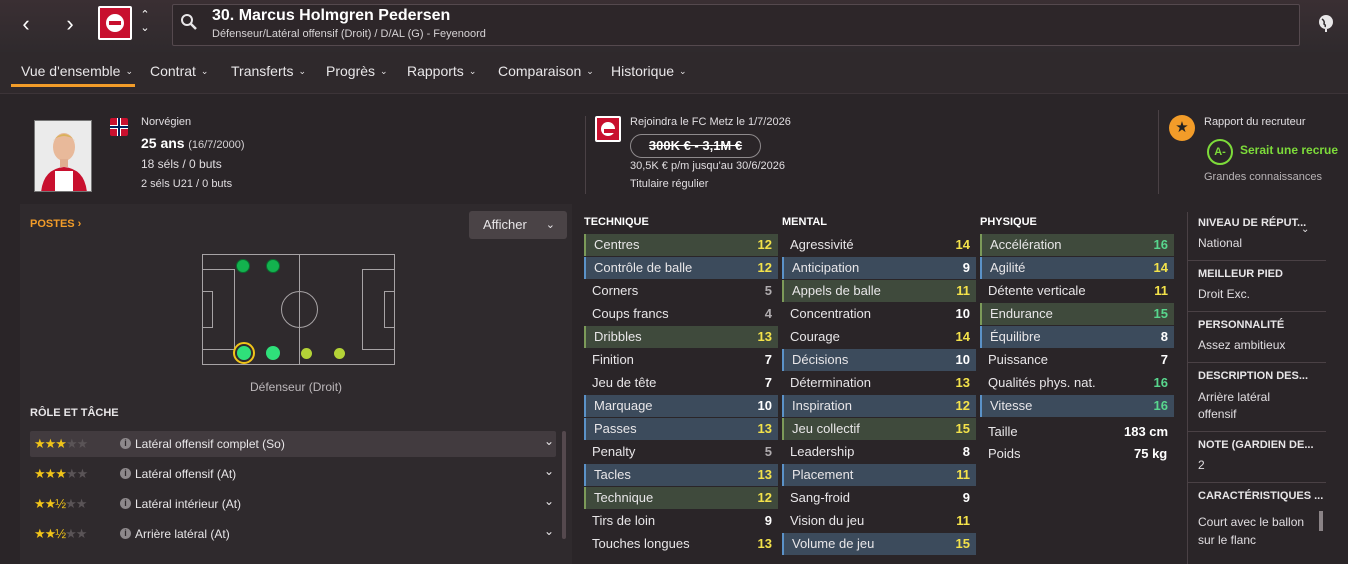 This screenshot has width=1348, height=564. Describe the element at coordinates (1201, 465) in the screenshot. I see `gk-rating-value: 2` at that location.